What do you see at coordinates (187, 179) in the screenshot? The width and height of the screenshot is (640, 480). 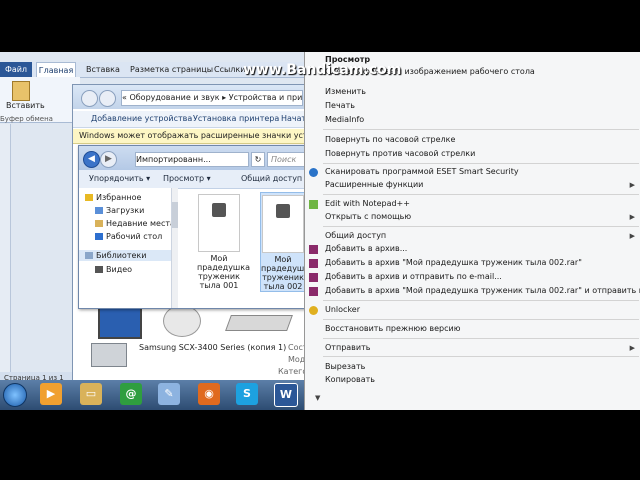 I see `preview-button: Просмотр ▾` at bounding box center [187, 179].